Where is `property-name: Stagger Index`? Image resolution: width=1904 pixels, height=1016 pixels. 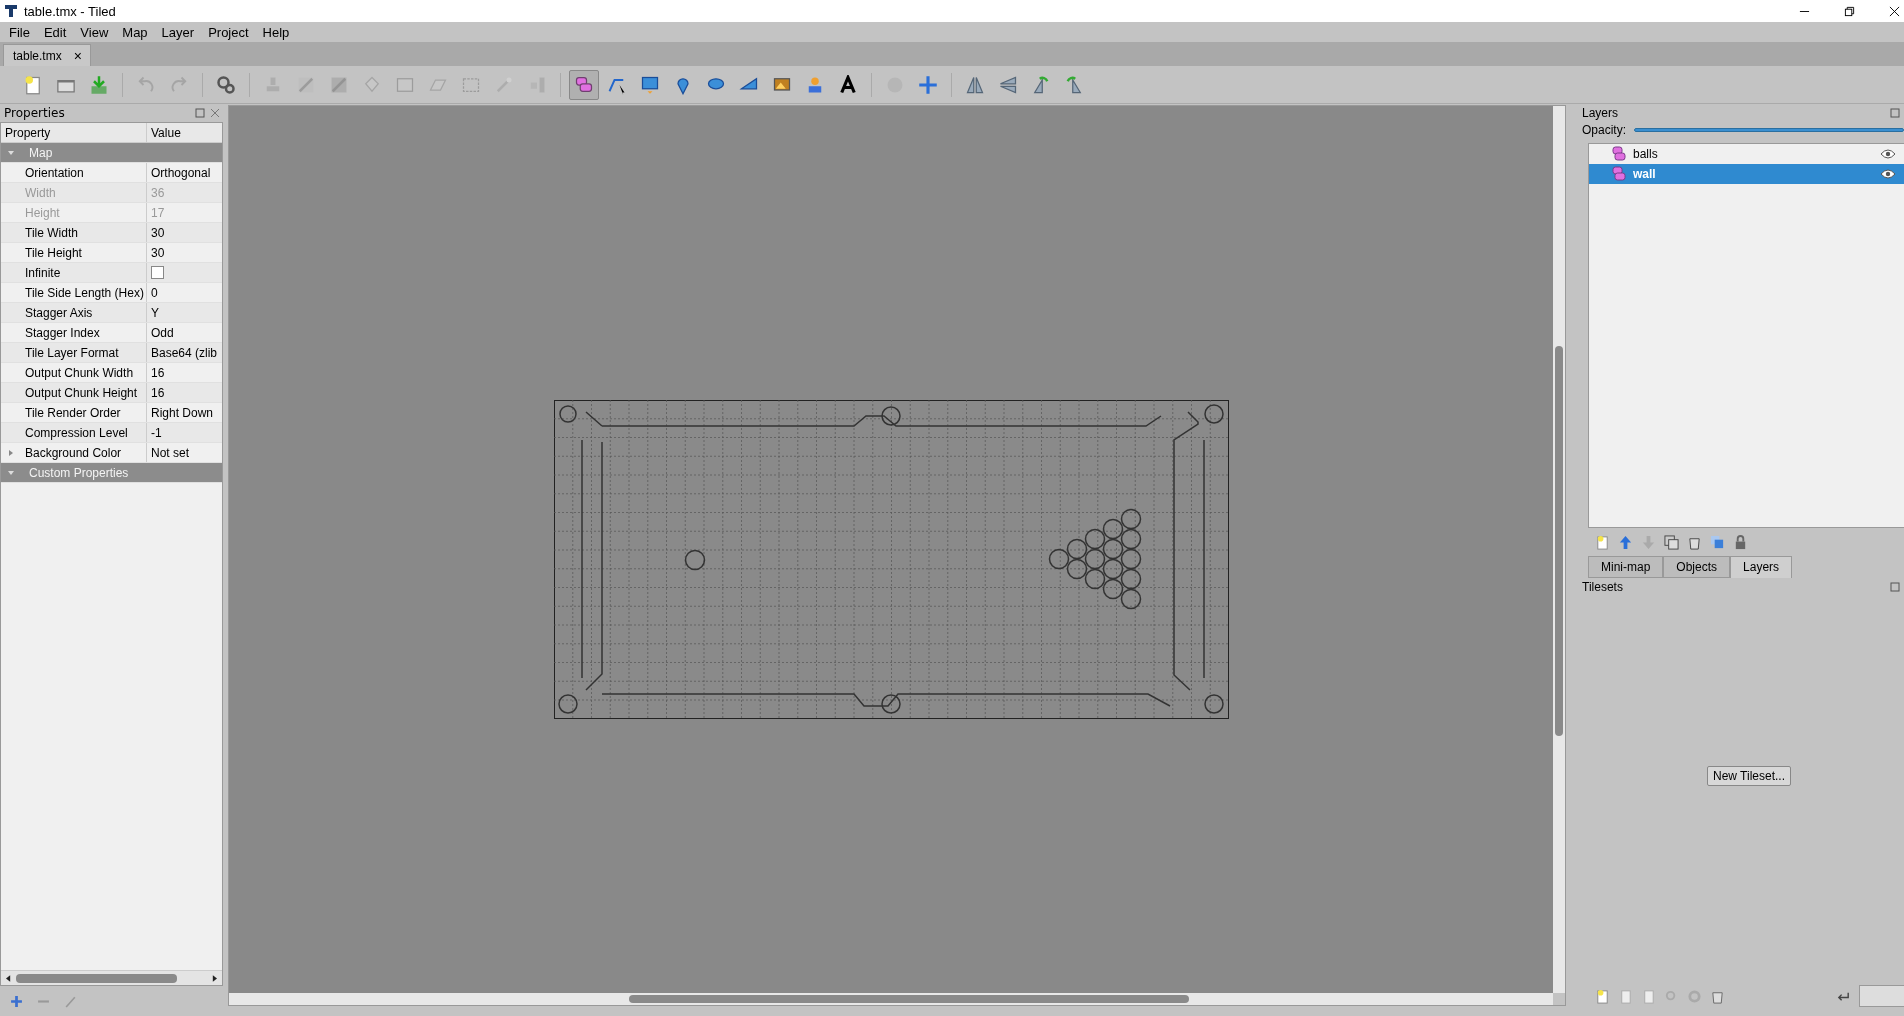
property-name: Stagger Index is located at coordinates (62, 332).